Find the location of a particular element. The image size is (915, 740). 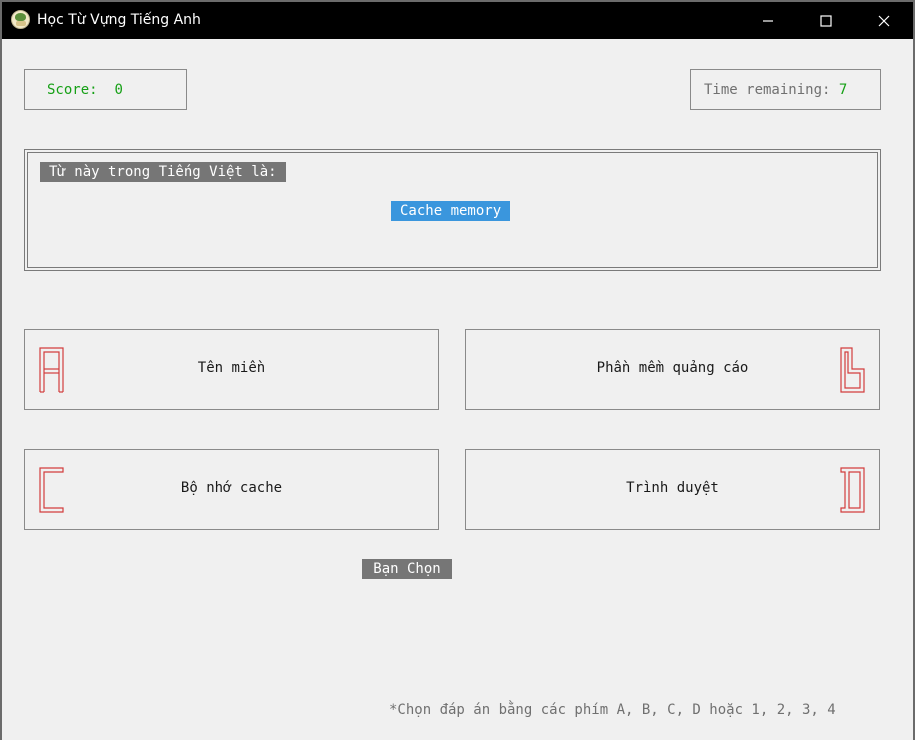

choice-label: Bạn Chọn is located at coordinates (407, 569).